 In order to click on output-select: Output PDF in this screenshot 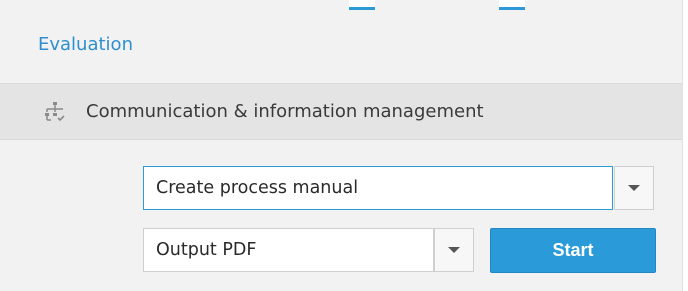, I will do `click(288, 250)`.